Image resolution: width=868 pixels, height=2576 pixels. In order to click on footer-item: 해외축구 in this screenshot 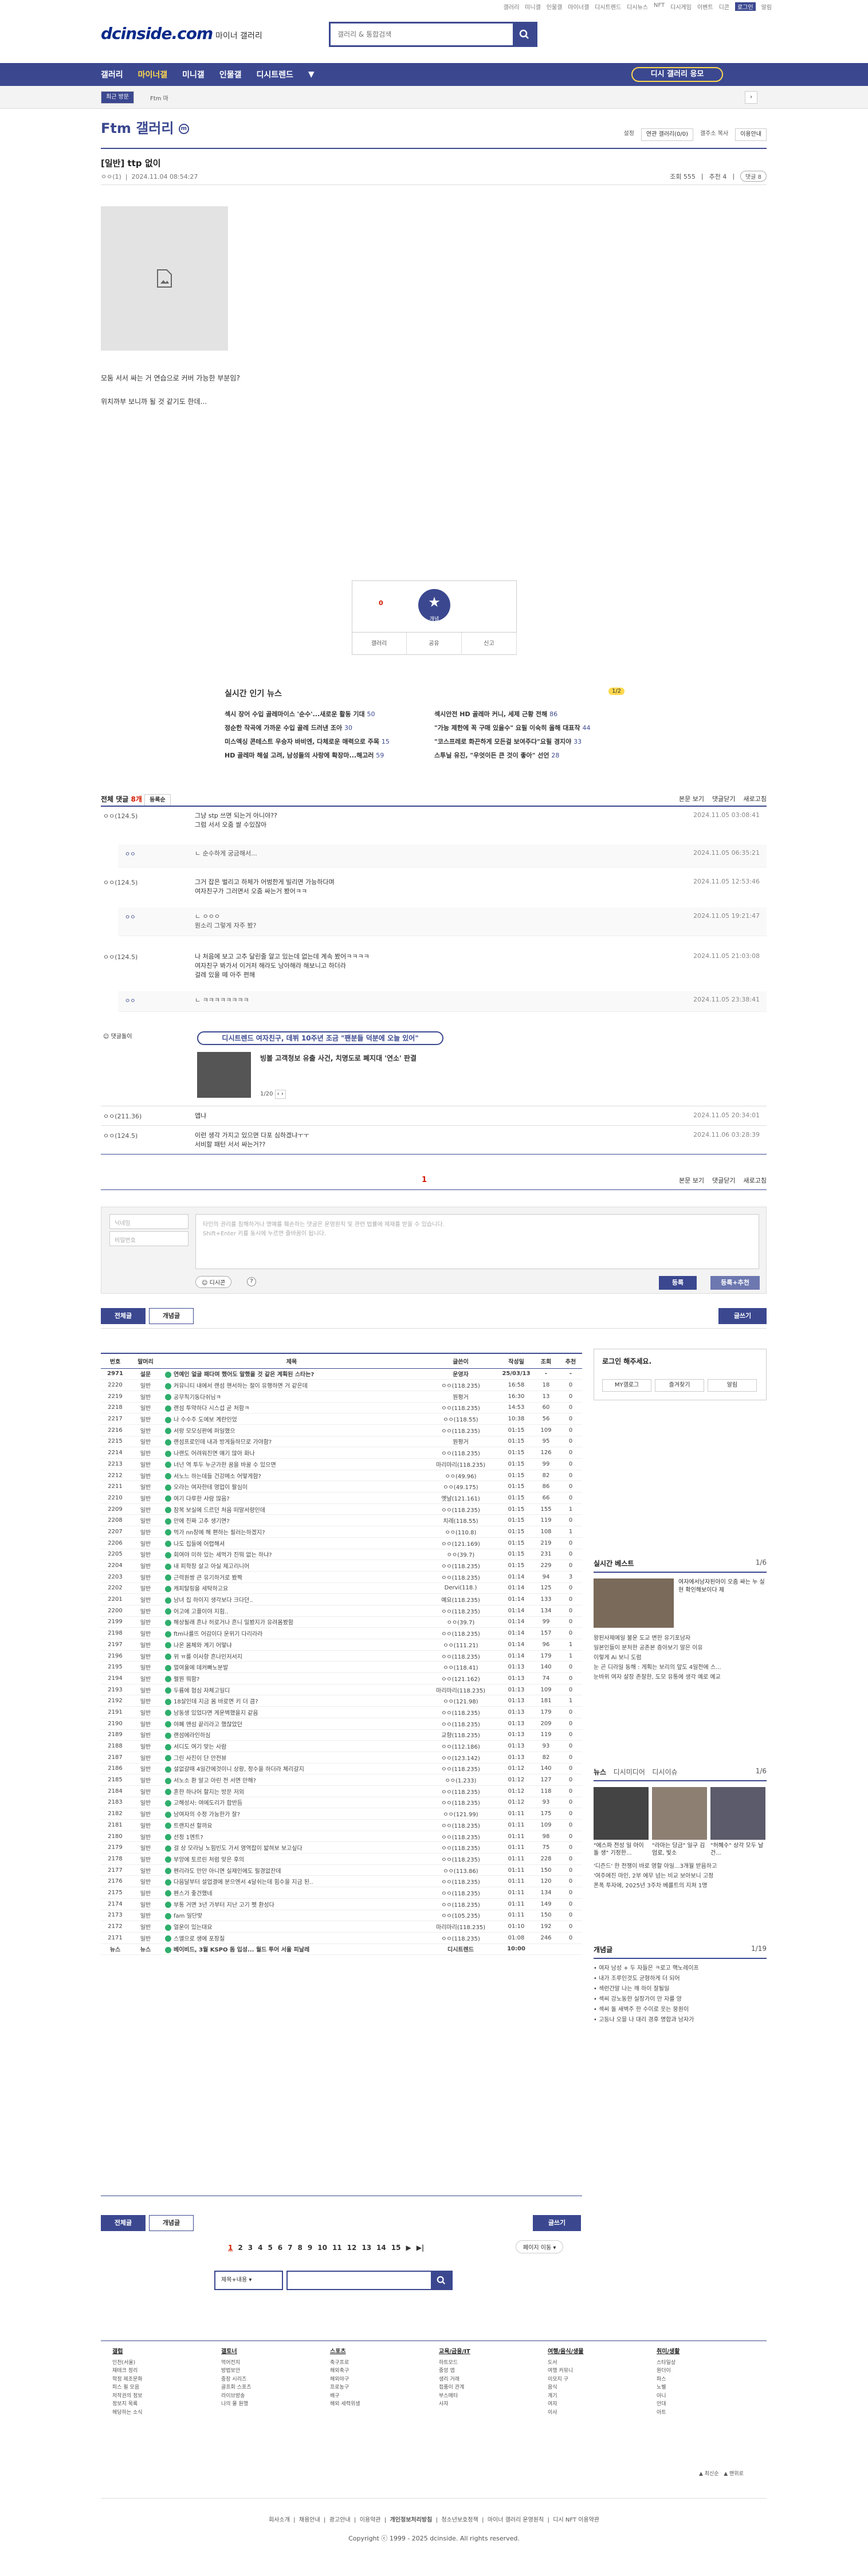, I will do `click(345, 2371)`.